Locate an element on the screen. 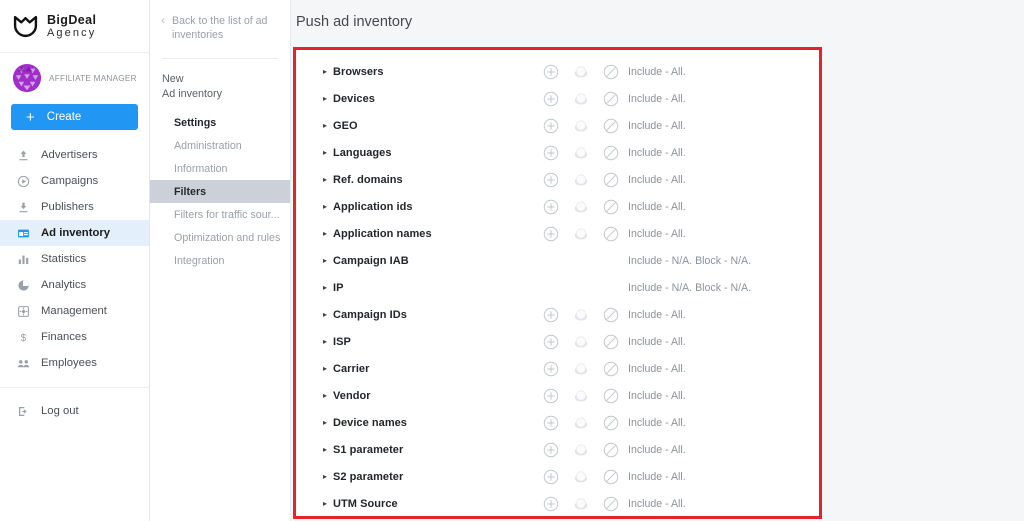  filter-row: ▸ Campaign IDs Include - All. is located at coordinates (557, 314).